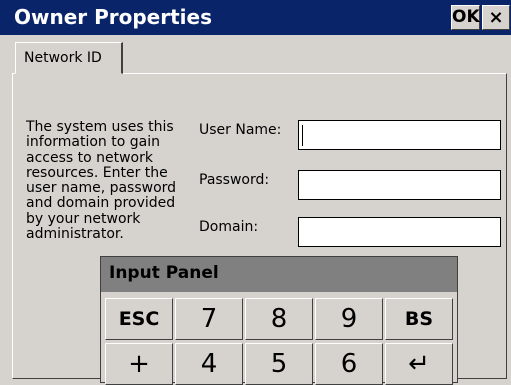 This screenshot has width=511, height=385. What do you see at coordinates (302, 135) in the screenshot?
I see `text-caret` at bounding box center [302, 135].